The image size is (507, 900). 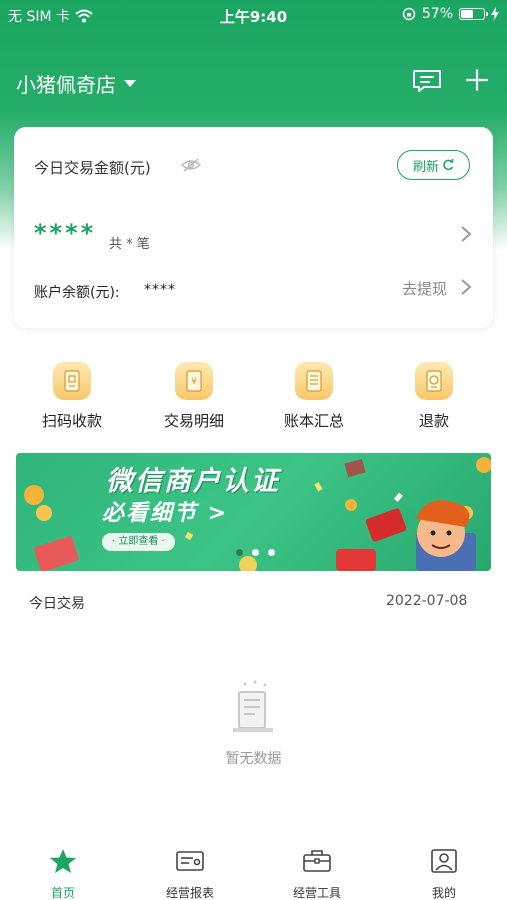 I want to click on orientation-lock-icon, so click(x=409, y=14).